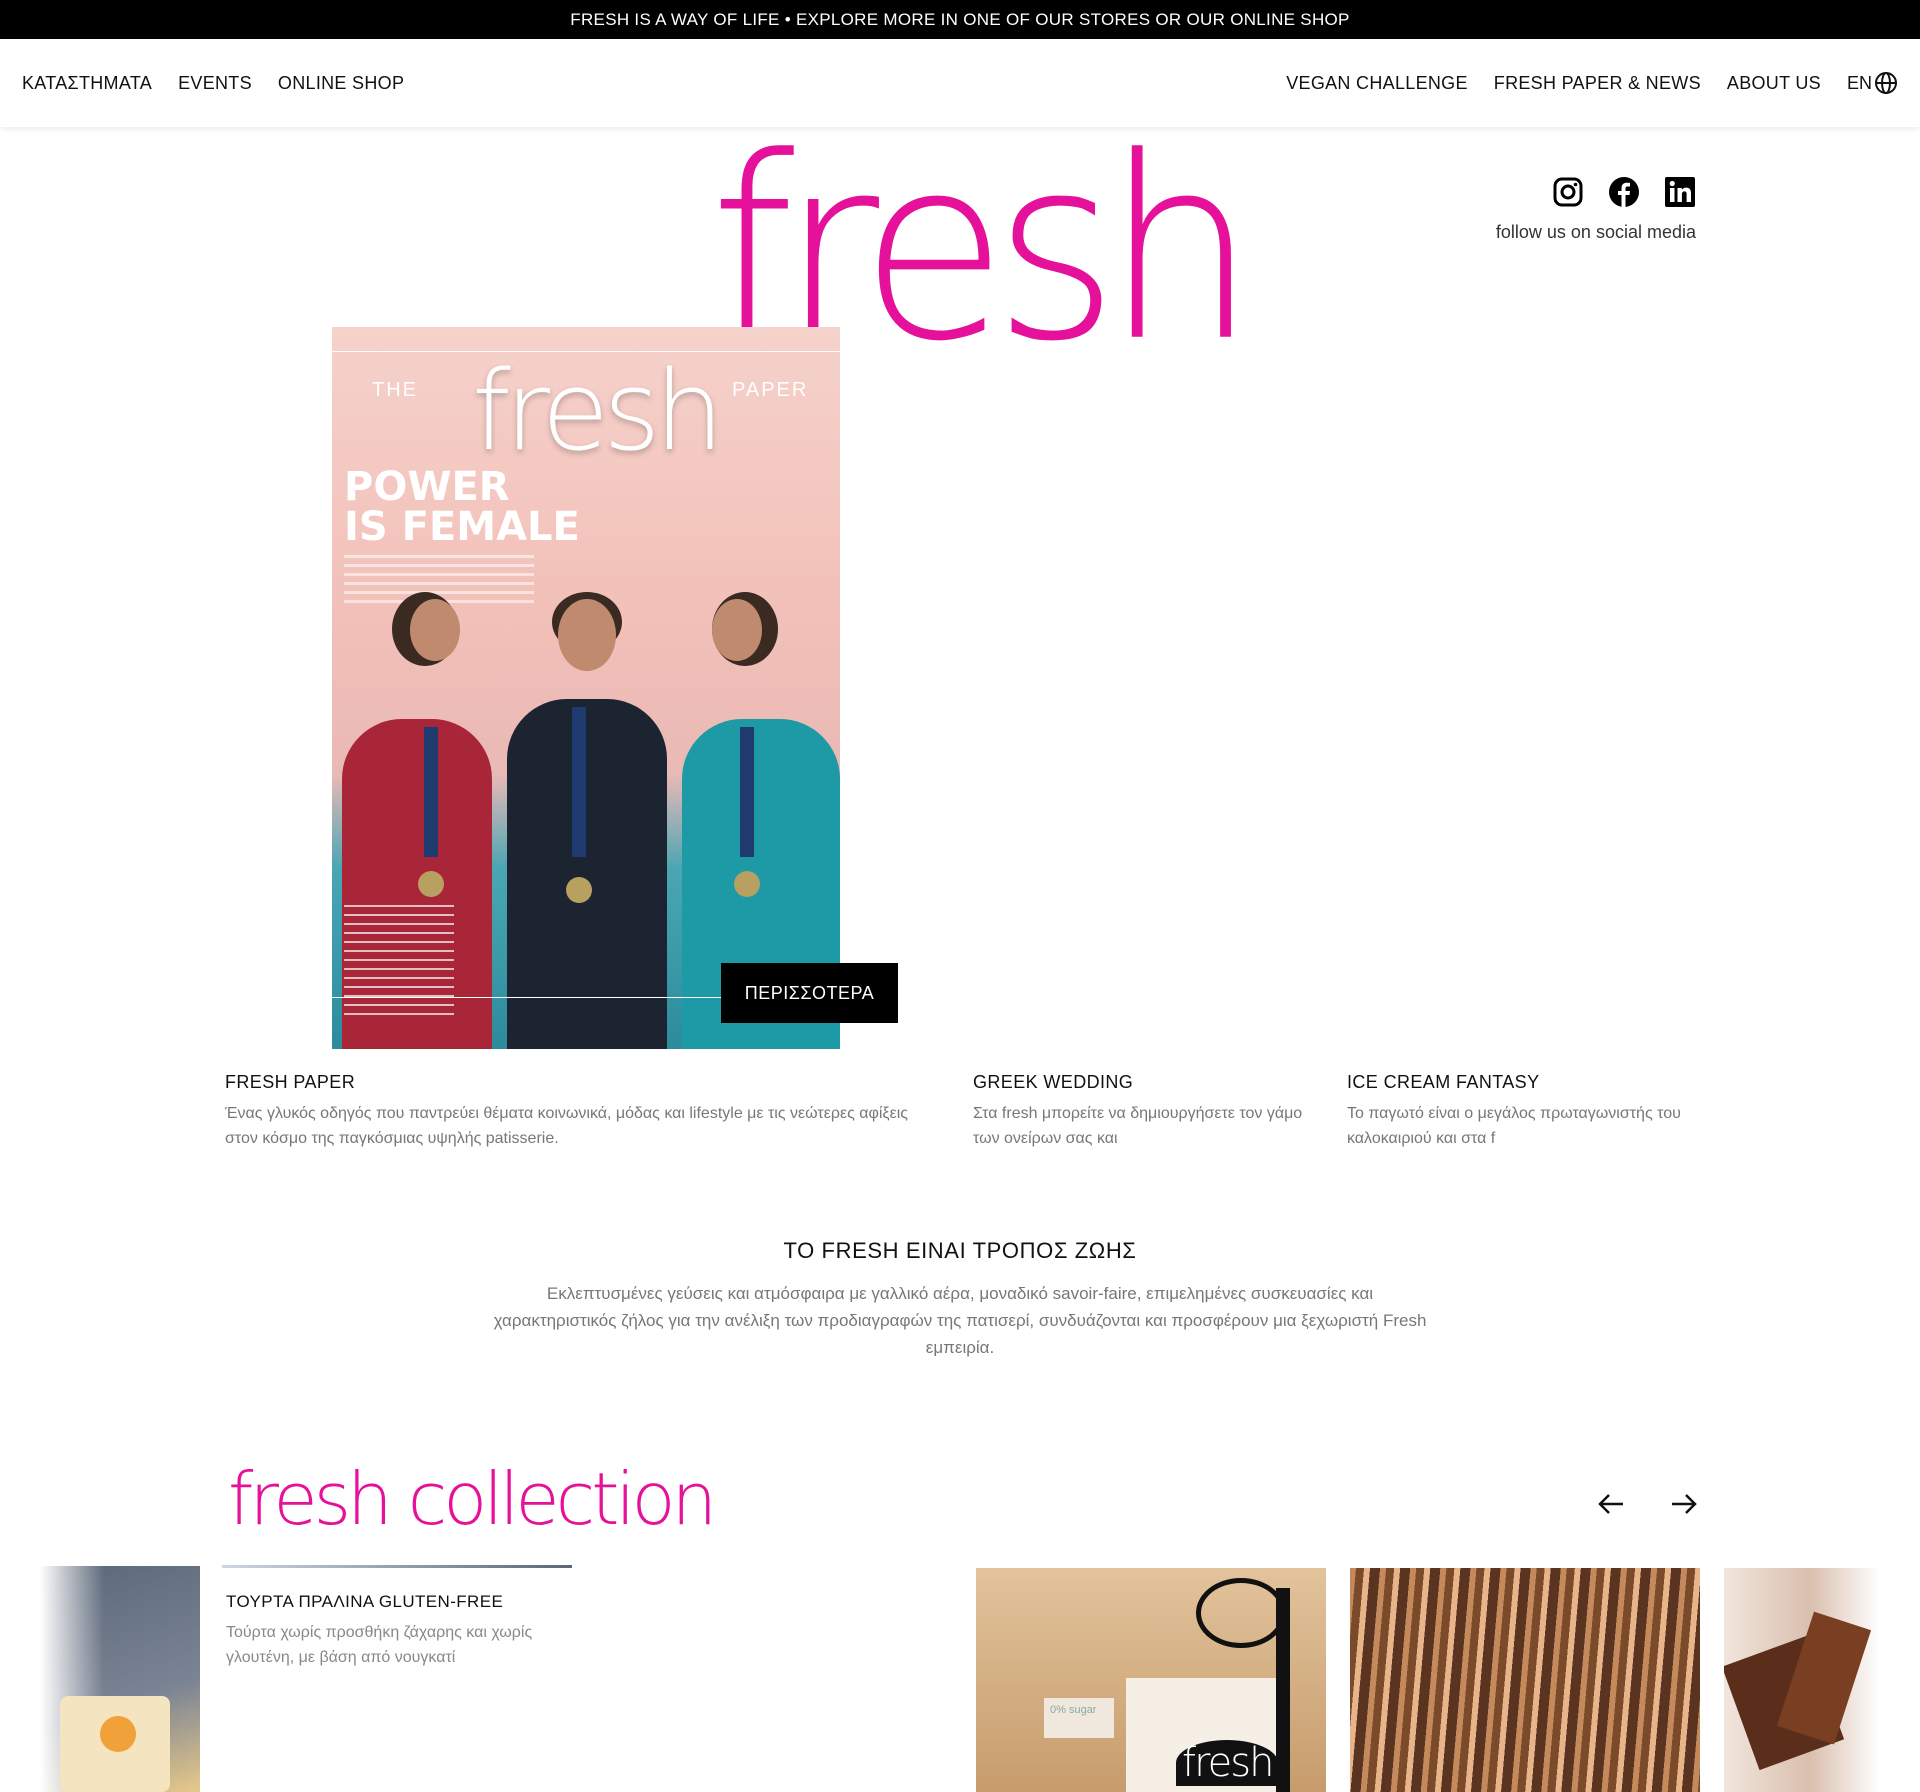 This screenshot has height=1792, width=1920. Describe the element at coordinates (1283, 1690) in the screenshot. I see `gift-box-ribbon` at that location.